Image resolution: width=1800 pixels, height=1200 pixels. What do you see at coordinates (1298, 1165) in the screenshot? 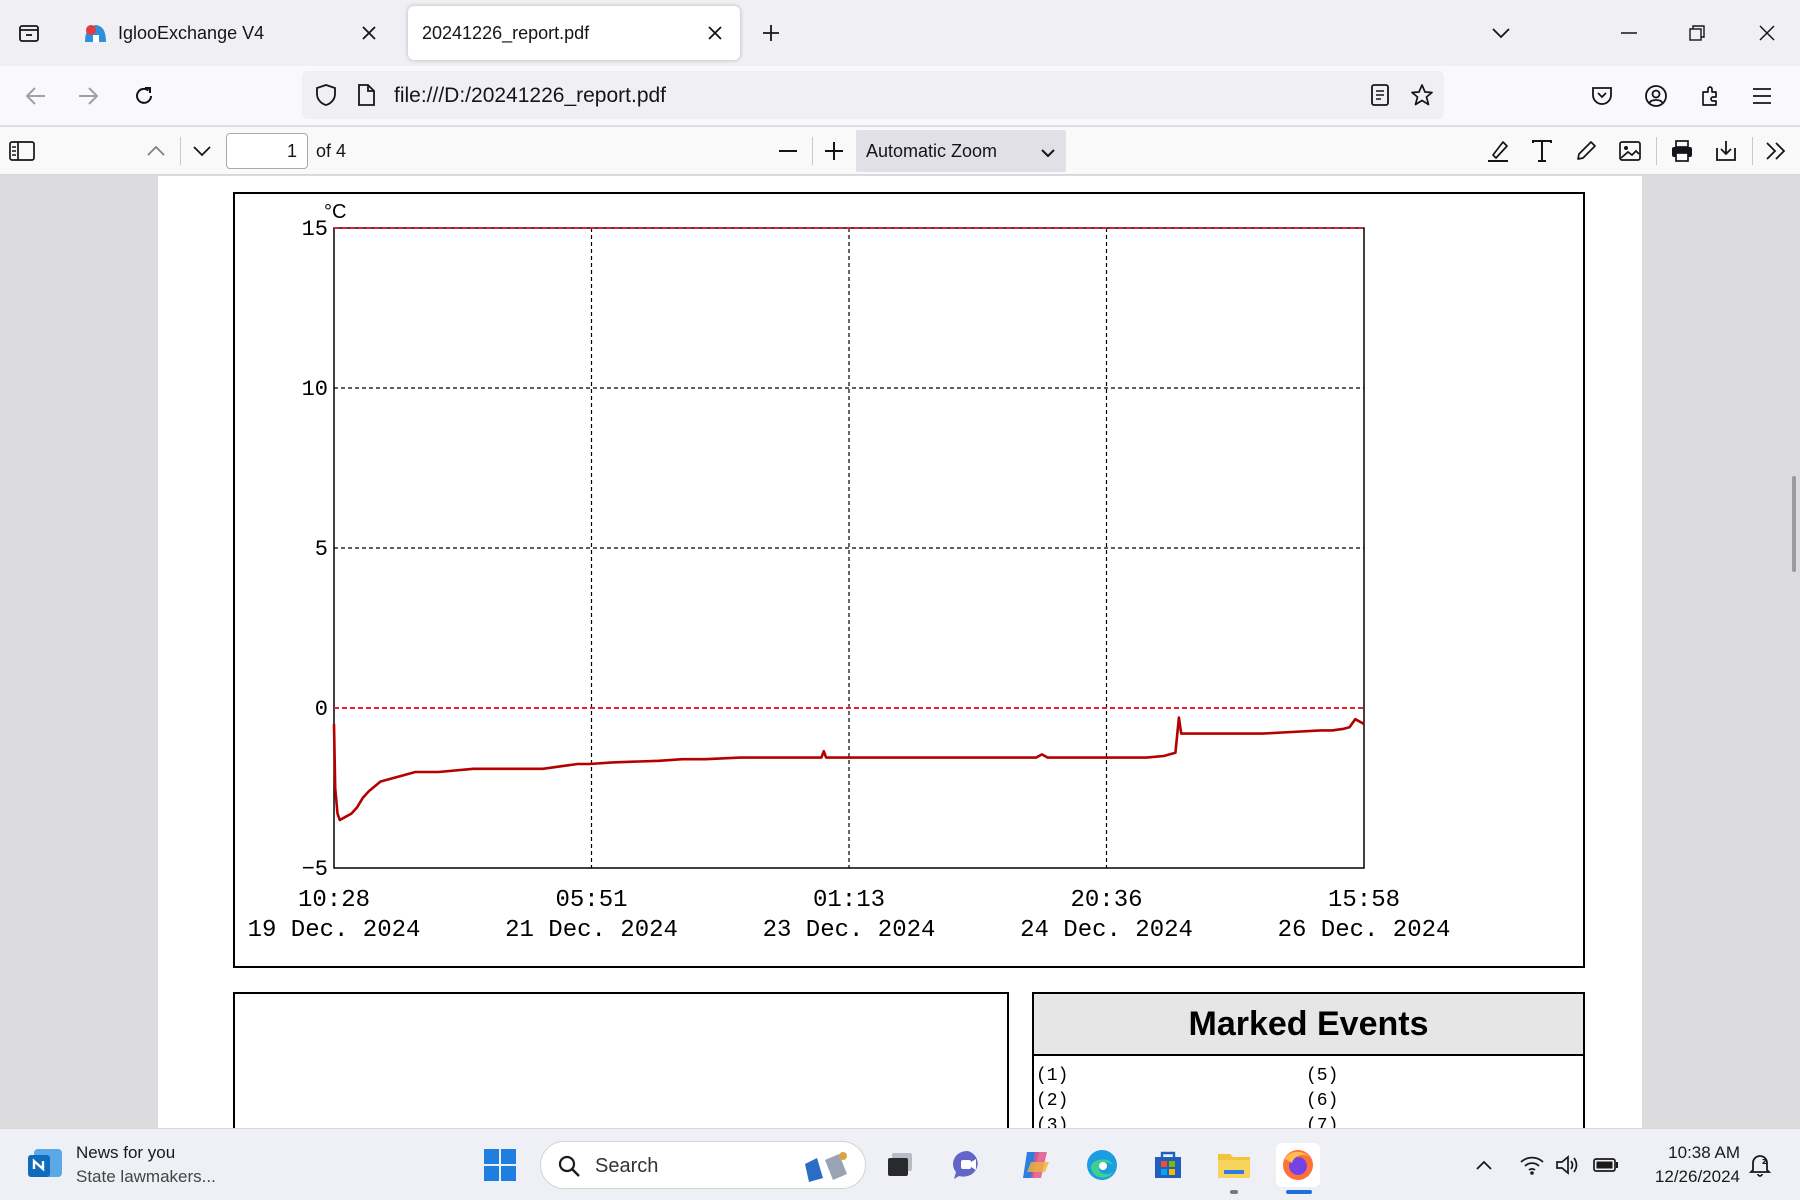
I see `firefox-icon` at bounding box center [1298, 1165].